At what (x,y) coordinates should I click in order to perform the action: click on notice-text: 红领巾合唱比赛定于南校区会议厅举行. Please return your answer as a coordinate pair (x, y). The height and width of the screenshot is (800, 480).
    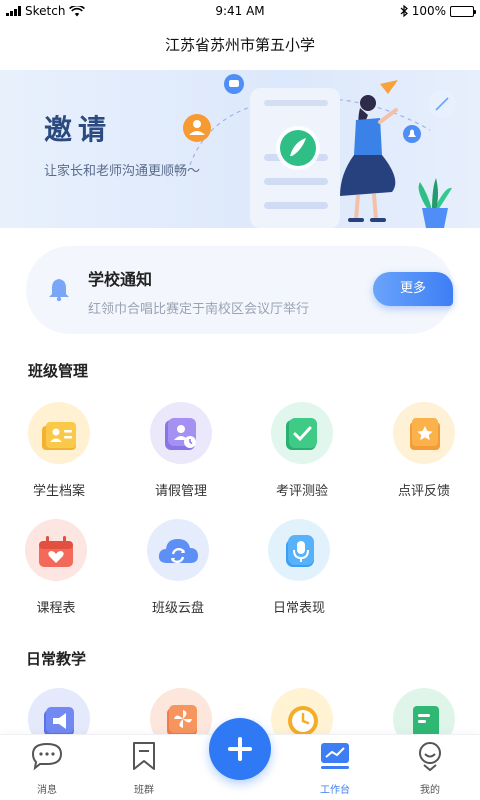
    Looking at the image, I should click on (199, 309).